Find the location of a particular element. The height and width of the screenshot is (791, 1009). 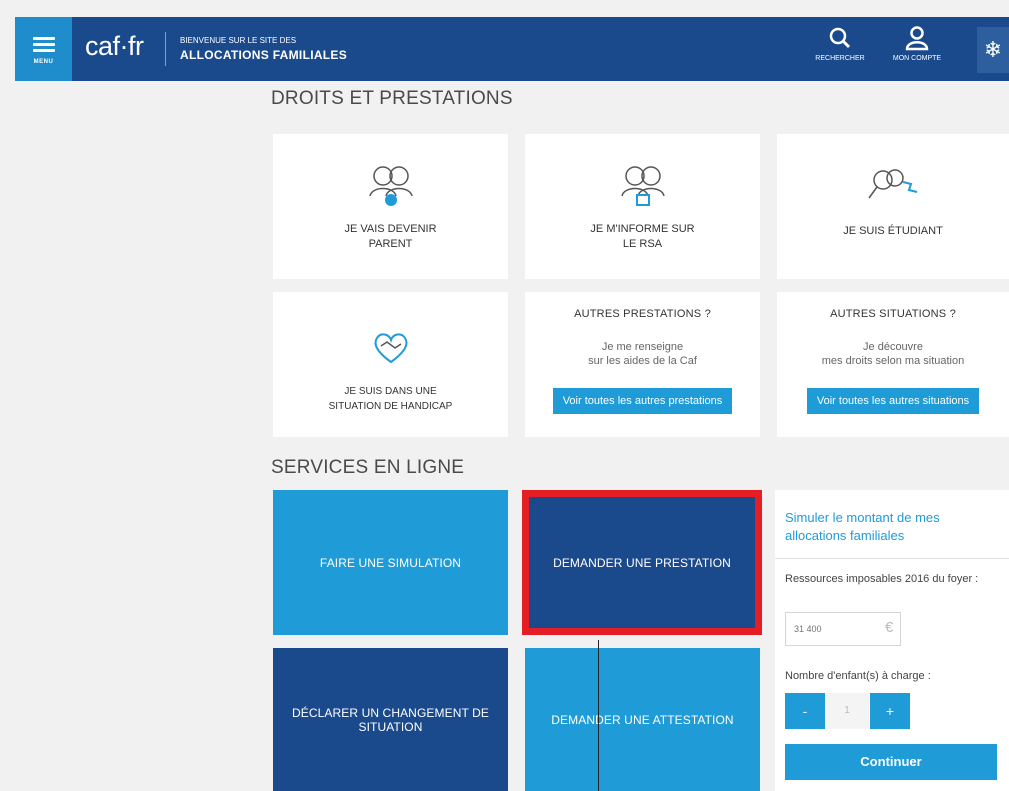

welcome-line1: BIENVENUE SUR LE SITE DES is located at coordinates (238, 40).